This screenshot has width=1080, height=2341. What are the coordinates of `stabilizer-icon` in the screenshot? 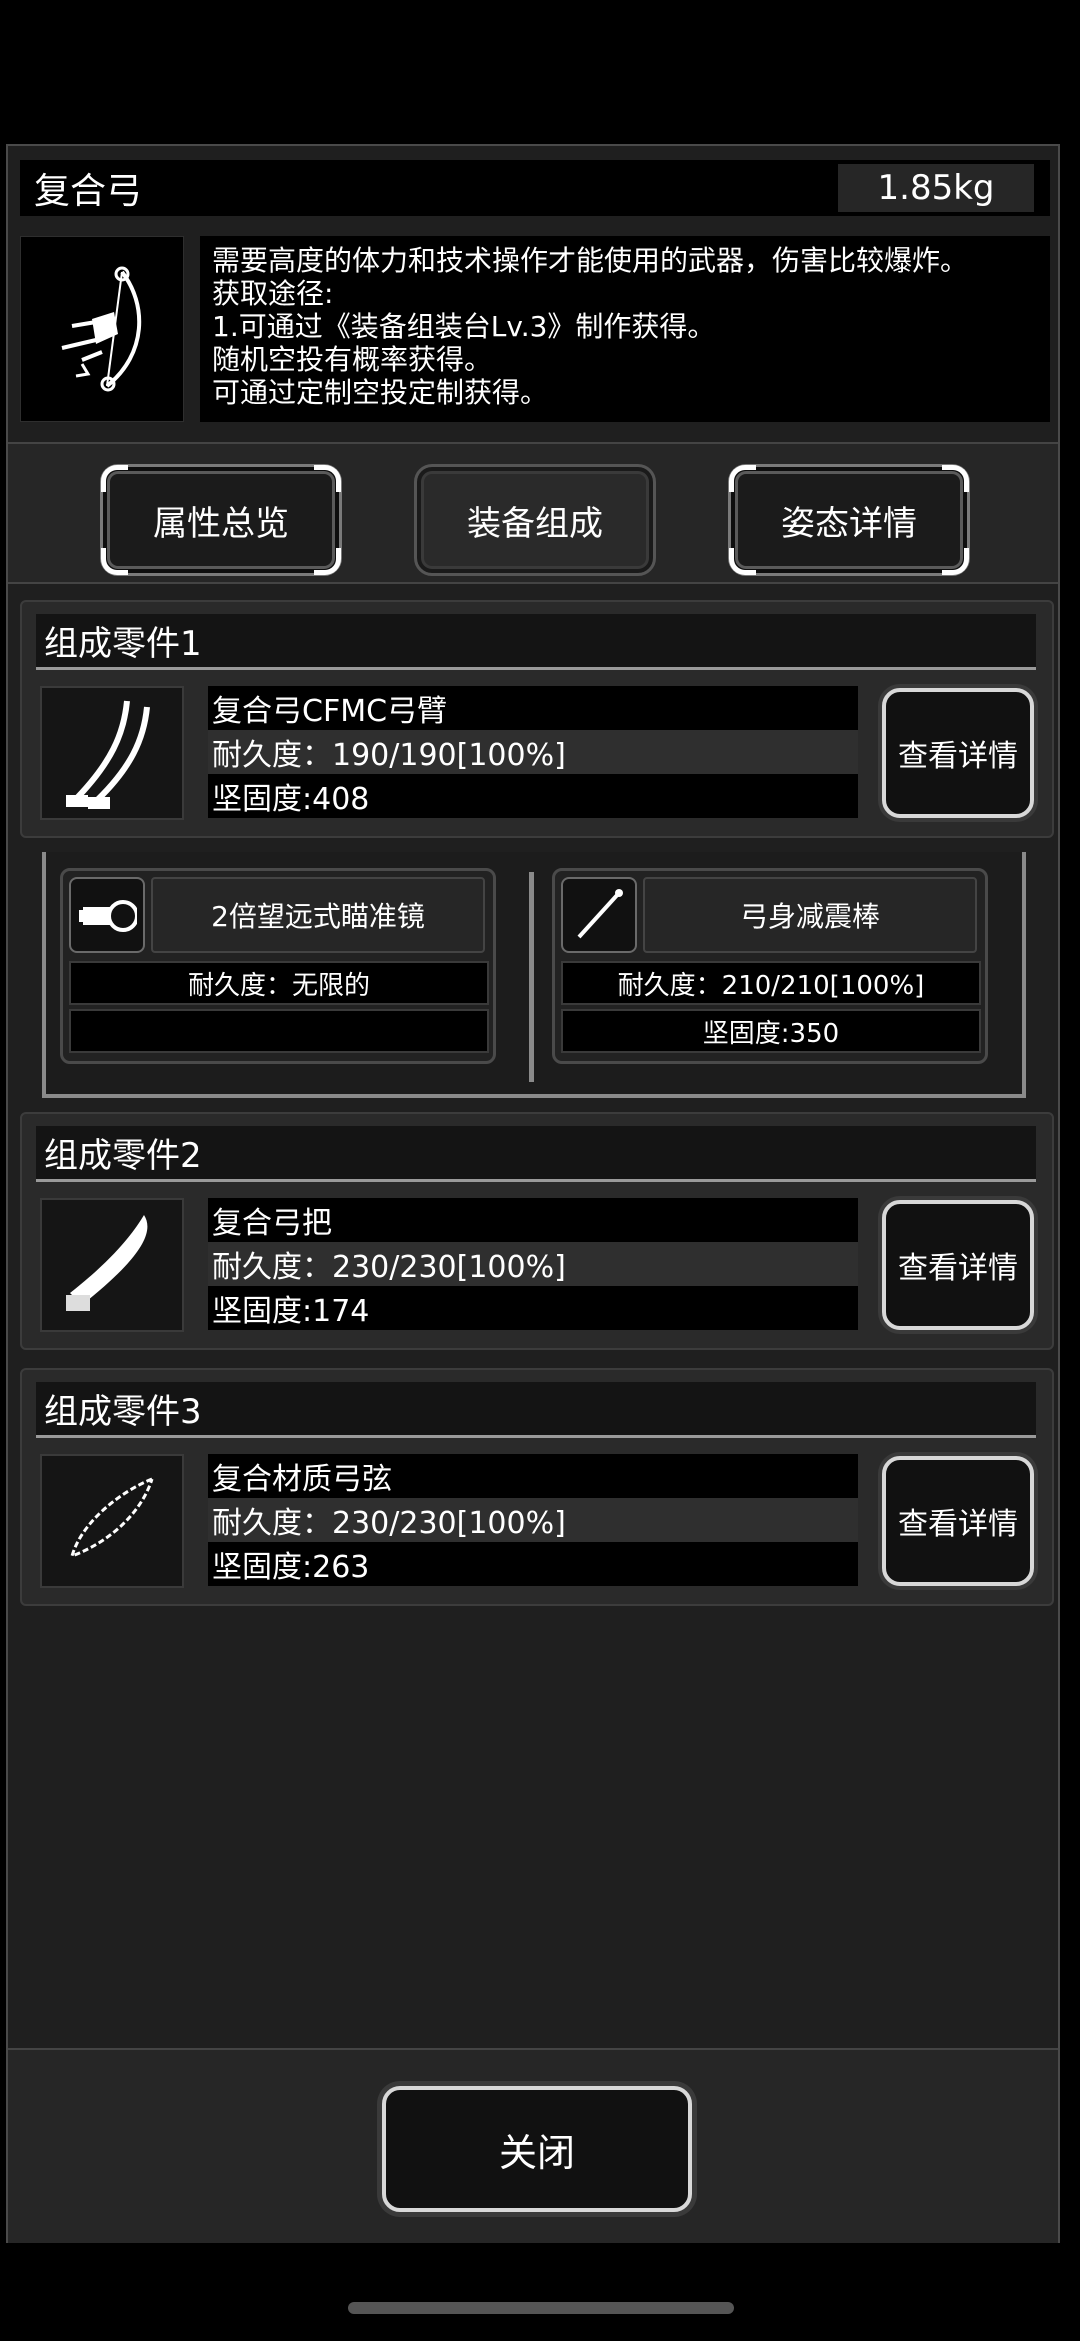 It's located at (599, 915).